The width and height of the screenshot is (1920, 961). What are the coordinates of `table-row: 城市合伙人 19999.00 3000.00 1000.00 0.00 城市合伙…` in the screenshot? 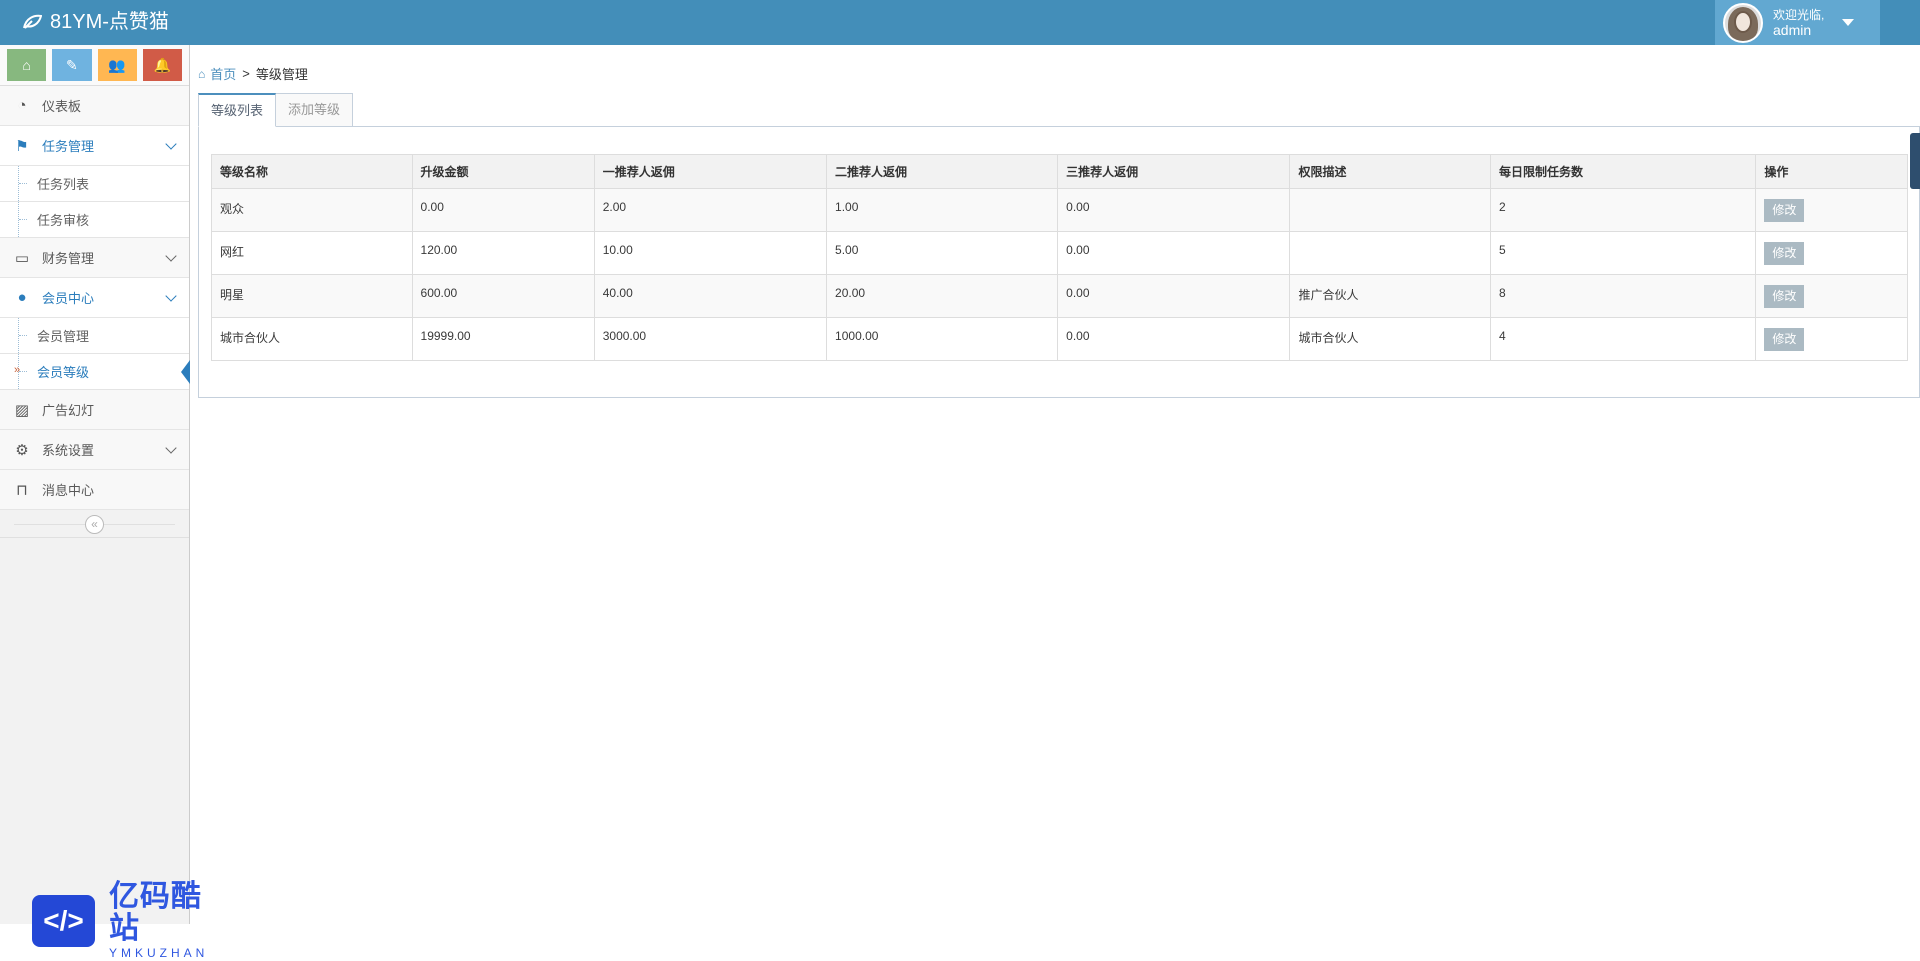 It's located at (1059, 339).